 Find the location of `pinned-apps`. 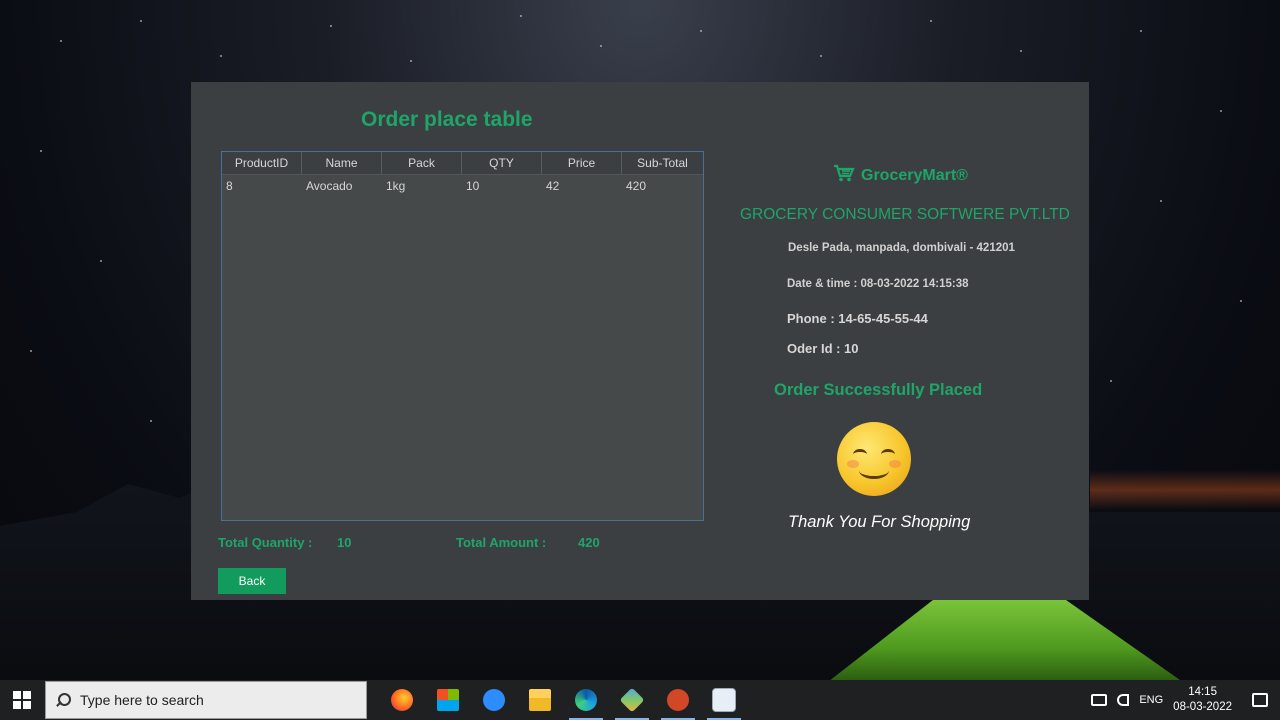

pinned-apps is located at coordinates (563, 700).